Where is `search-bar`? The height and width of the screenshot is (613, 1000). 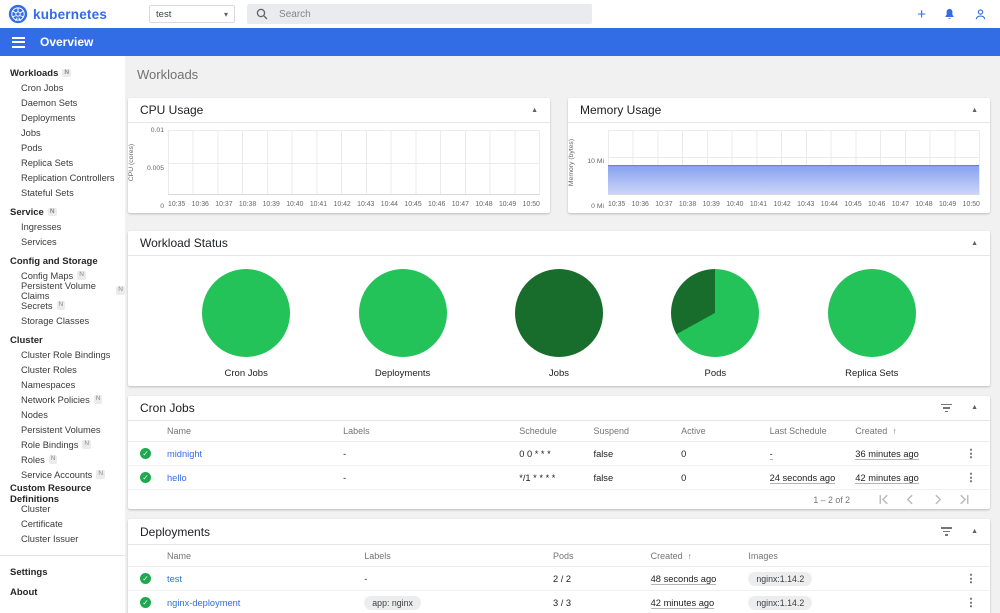
search-bar is located at coordinates (420, 14).